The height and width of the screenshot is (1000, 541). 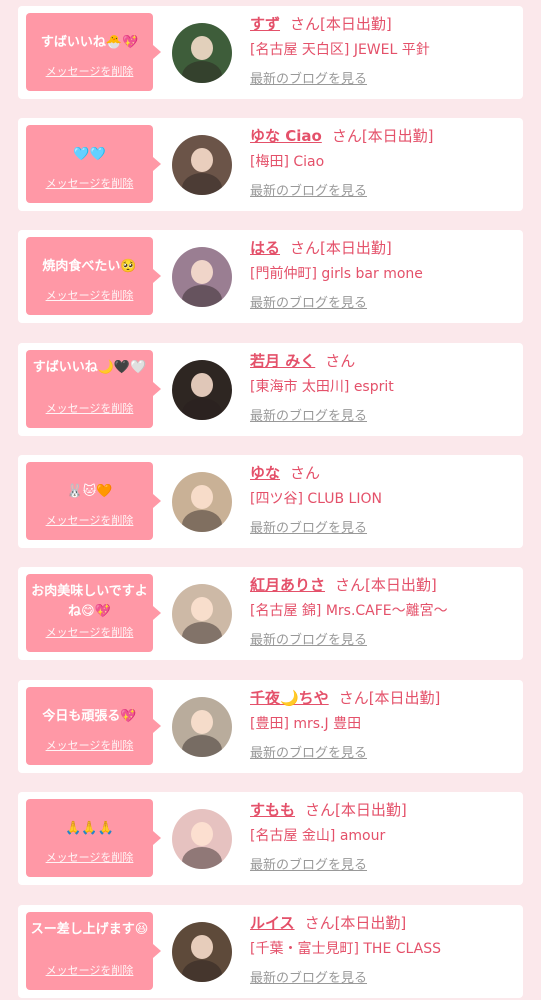 What do you see at coordinates (318, 836) in the screenshot?
I see `shop-info: [名古屋 金山] amour` at bounding box center [318, 836].